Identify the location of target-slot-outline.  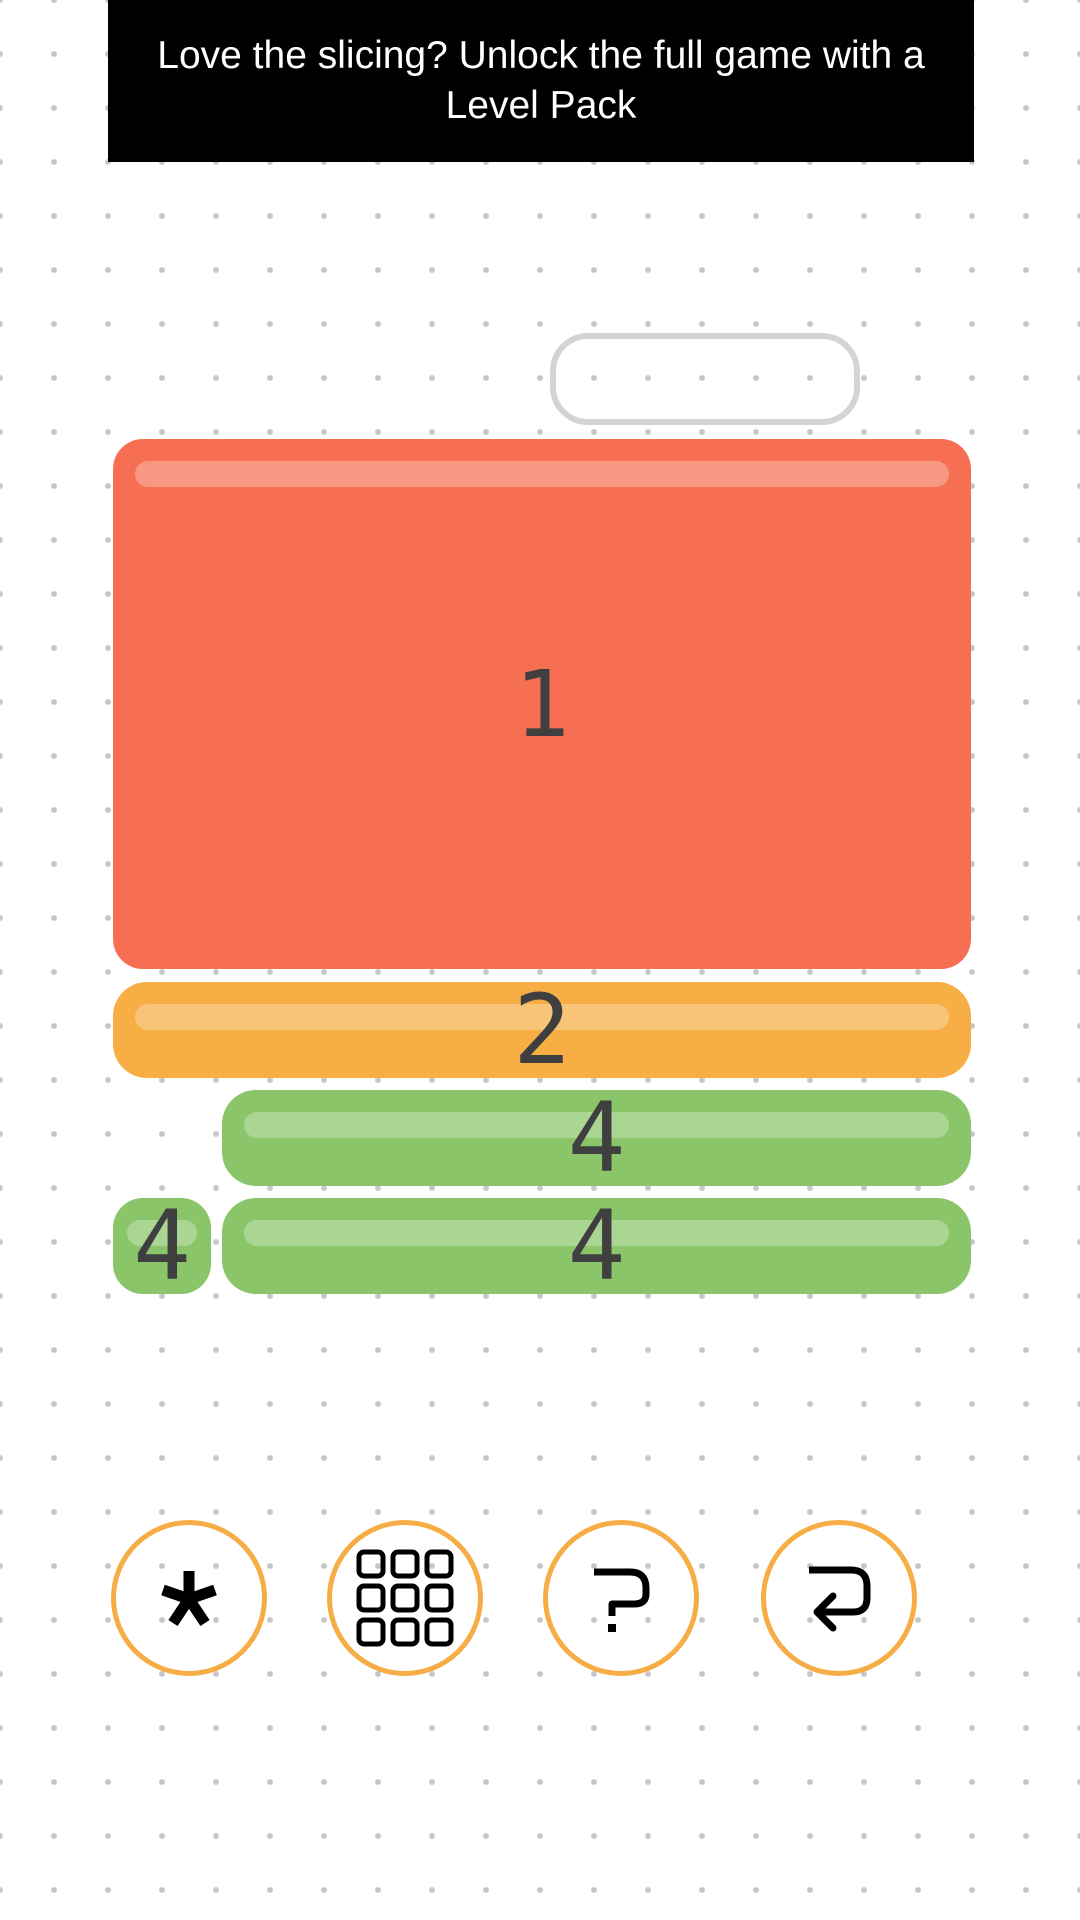
(705, 379).